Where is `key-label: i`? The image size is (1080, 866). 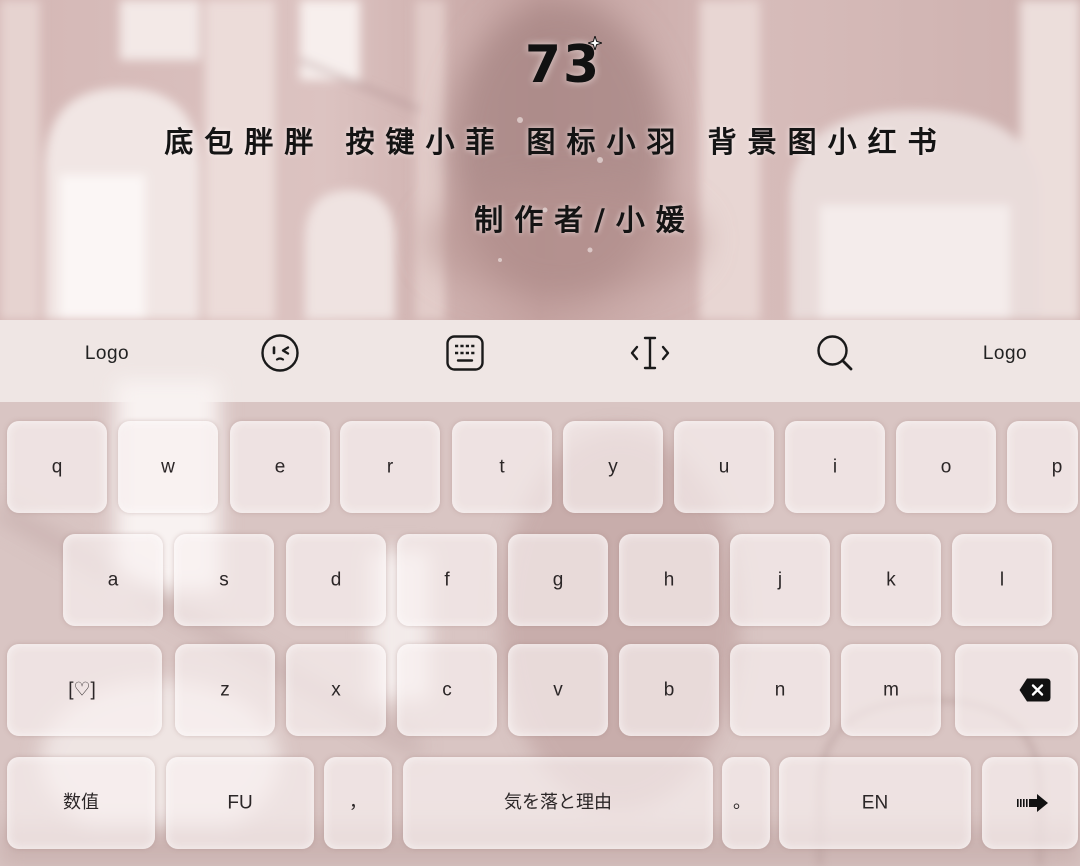
key-label: i is located at coordinates (835, 467).